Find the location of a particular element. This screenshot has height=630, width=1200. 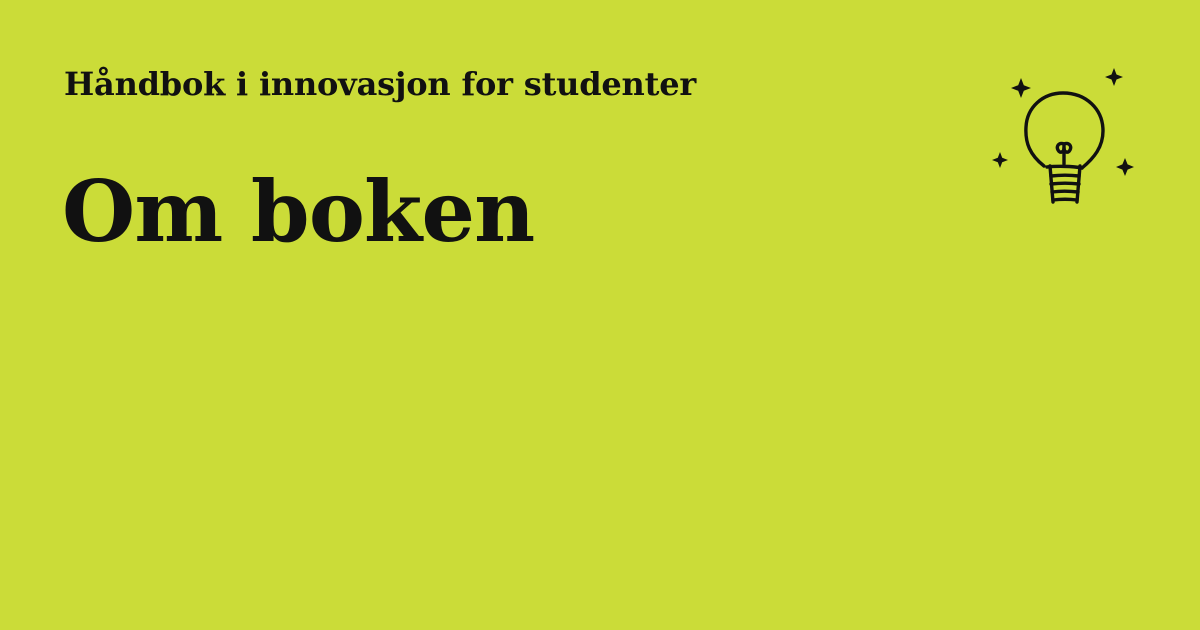

lightbulb-icon is located at coordinates (1067, 137).